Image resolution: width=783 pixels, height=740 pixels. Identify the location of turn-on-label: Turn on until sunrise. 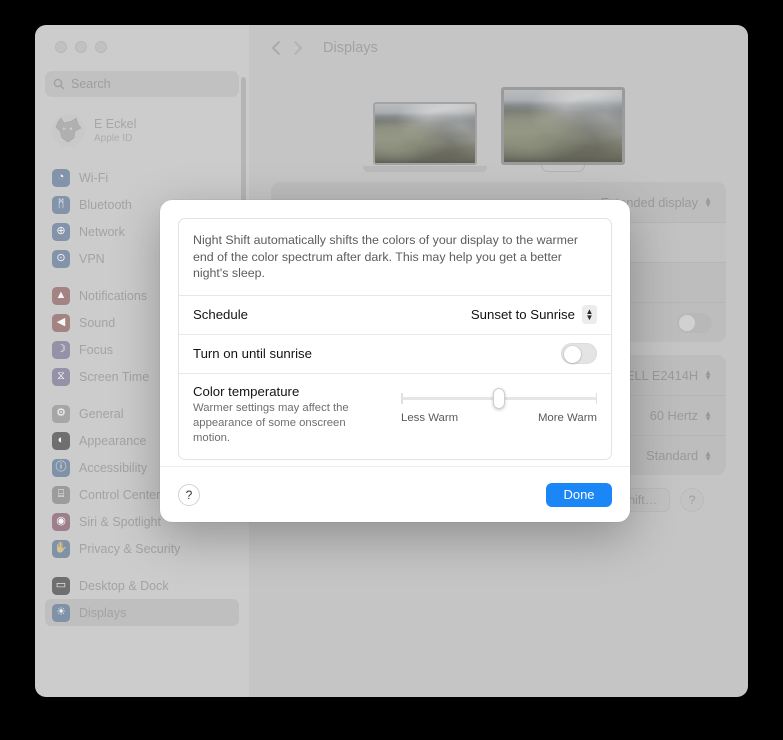
(252, 353).